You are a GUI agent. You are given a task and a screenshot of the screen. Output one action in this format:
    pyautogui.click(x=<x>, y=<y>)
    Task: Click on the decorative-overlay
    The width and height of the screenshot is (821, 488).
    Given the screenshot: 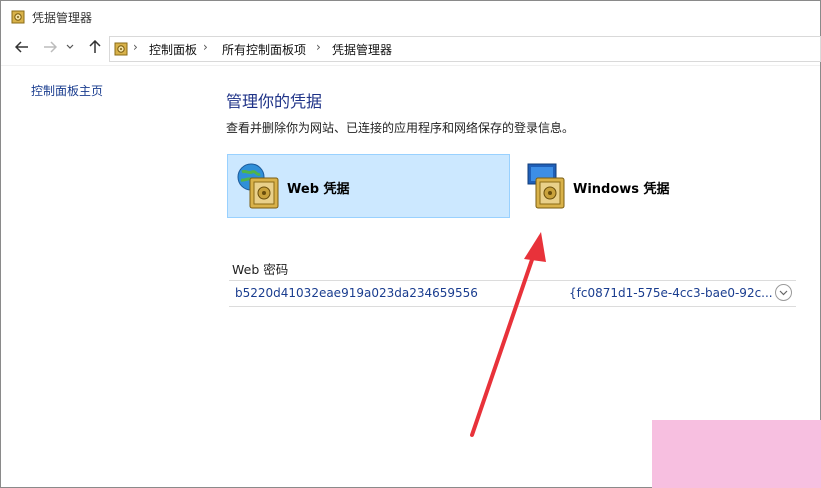 What is the action you would take?
    pyautogui.click(x=736, y=454)
    